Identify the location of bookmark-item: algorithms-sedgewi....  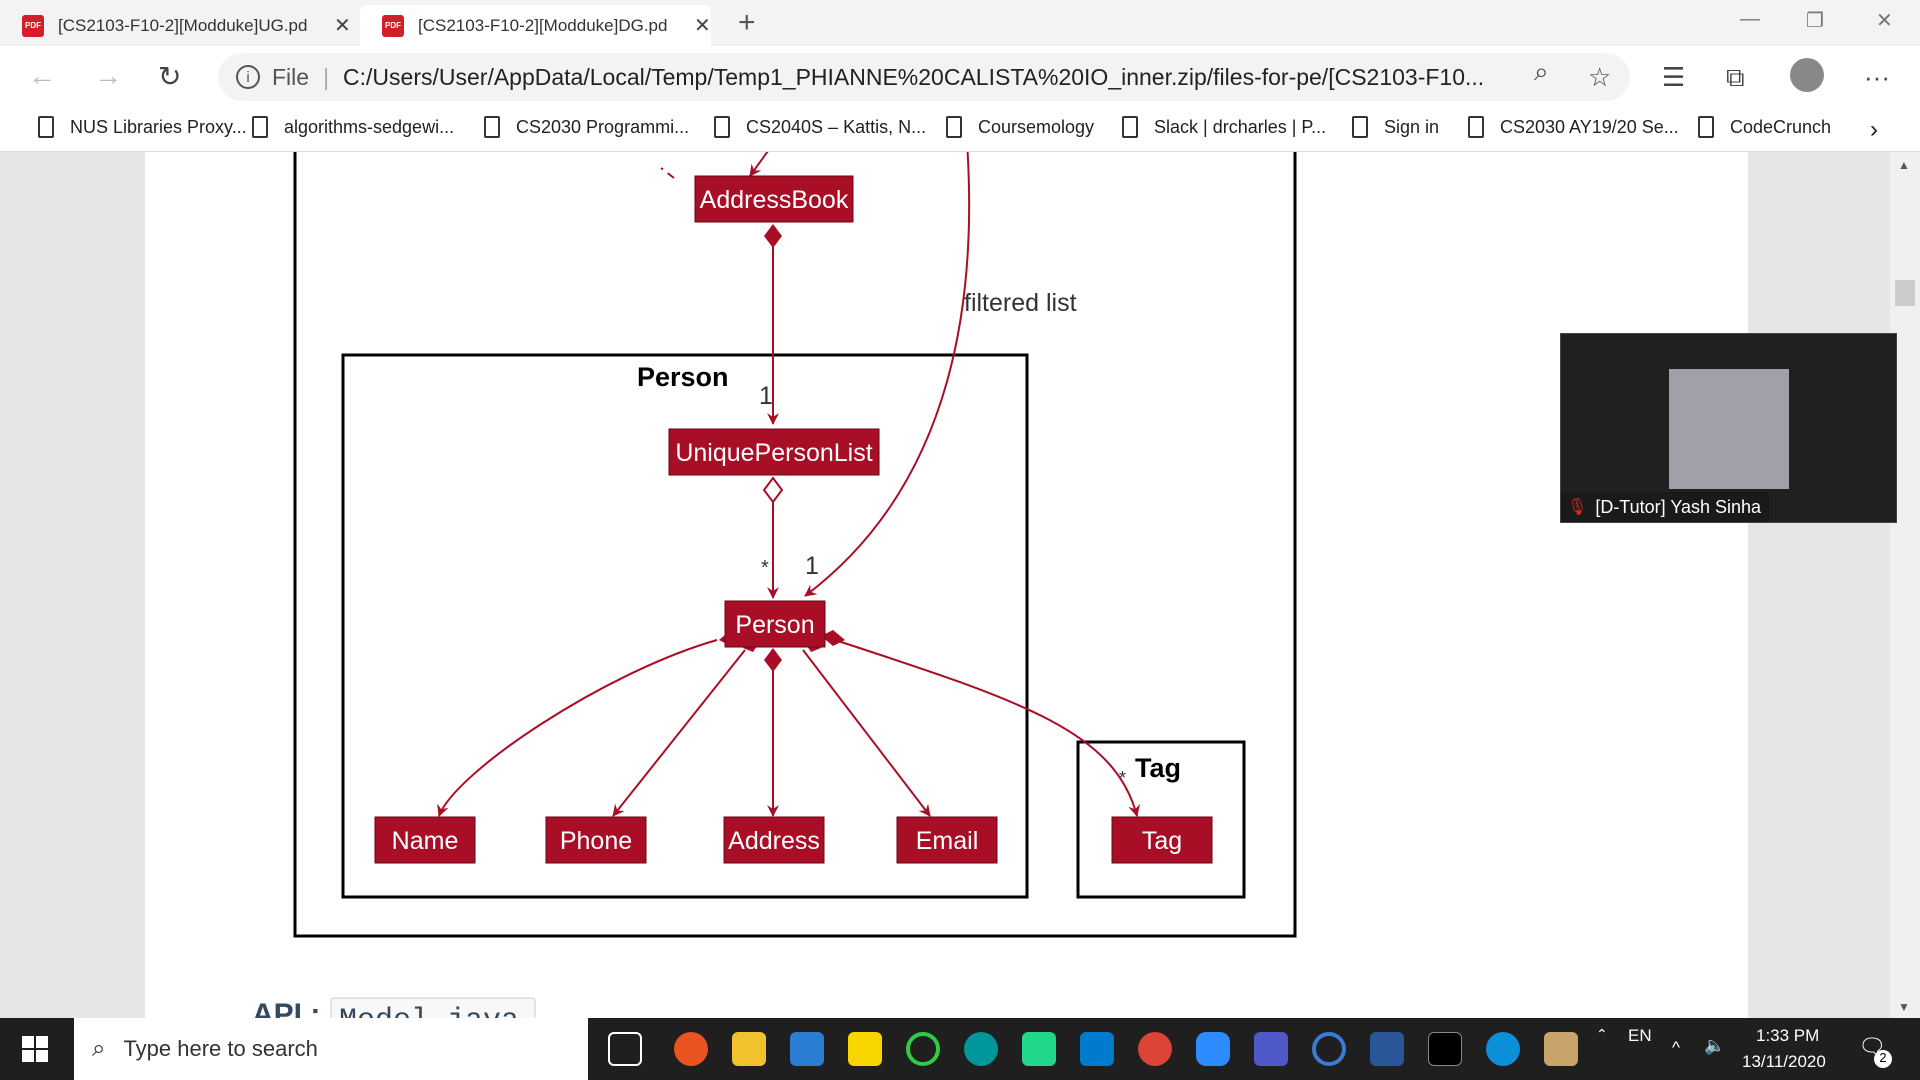
(353, 127).